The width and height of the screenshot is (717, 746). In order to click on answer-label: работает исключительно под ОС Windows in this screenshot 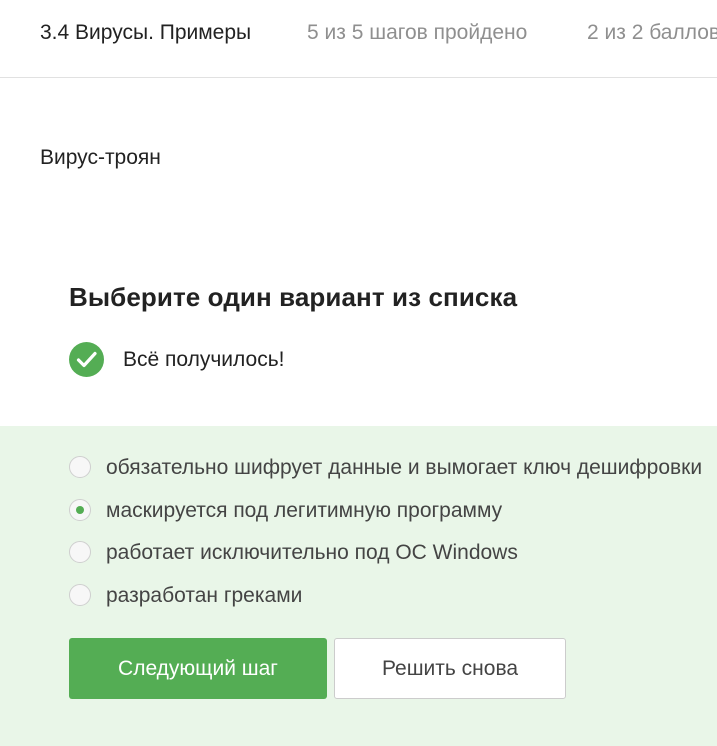, I will do `click(312, 552)`.